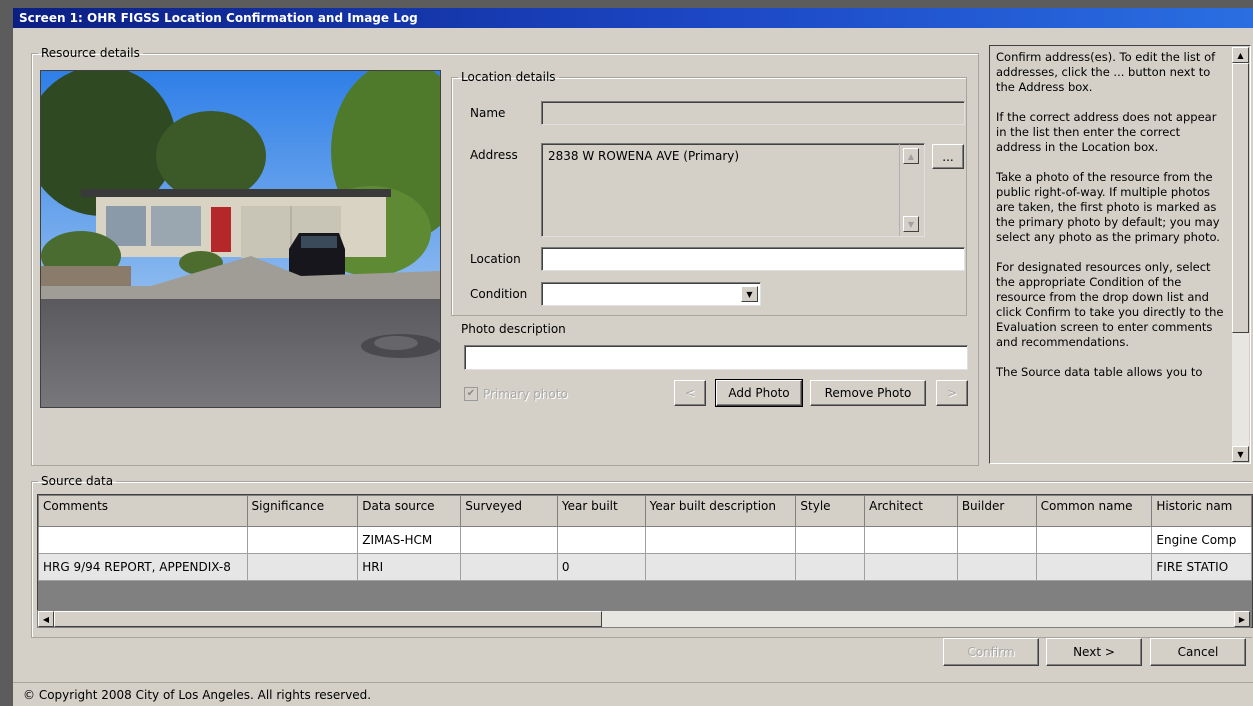 The image size is (1253, 706). Describe the element at coordinates (90, 53) in the screenshot. I see `resource-details-legend: Resource details` at that location.